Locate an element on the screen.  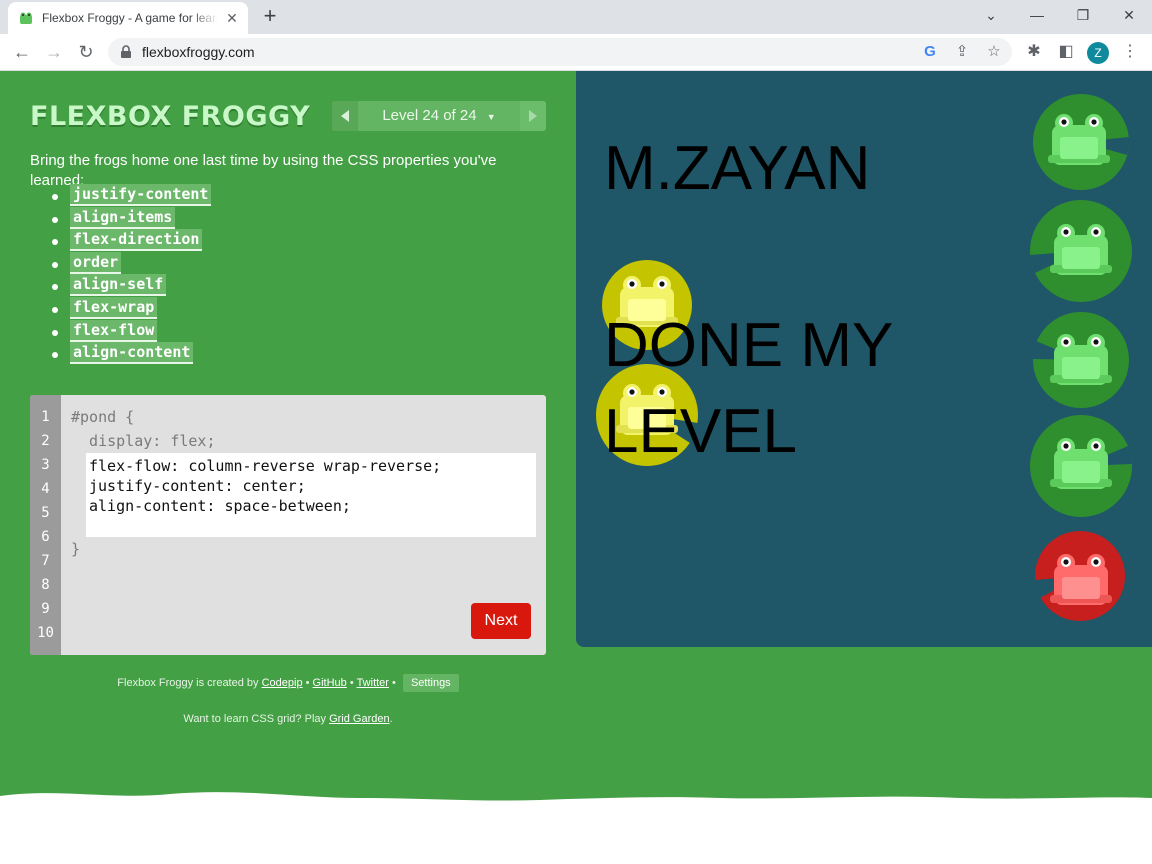
level-indicator: Level 24 of 24 ▼ is located at coordinates (439, 116).